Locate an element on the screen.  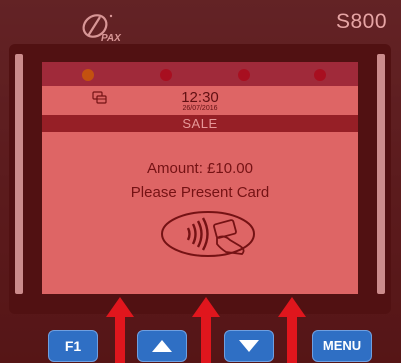
clock-date: 26/07/2016 is located at coordinates (200, 108).